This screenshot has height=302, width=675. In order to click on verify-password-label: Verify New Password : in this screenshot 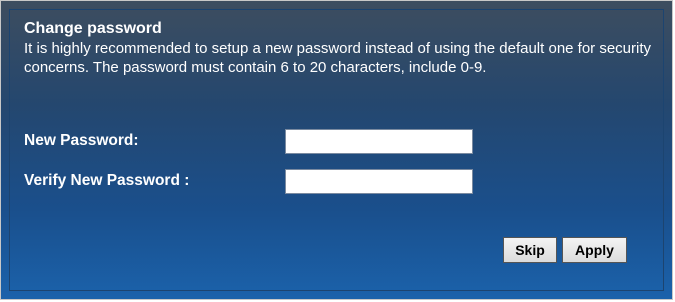, I will do `click(107, 180)`.